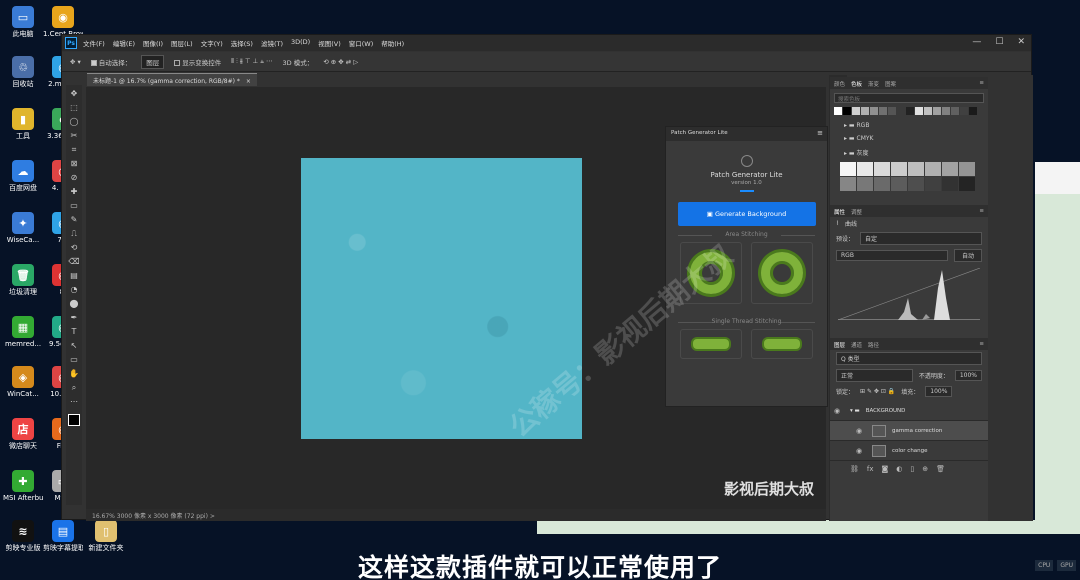 This screenshot has height=580, width=1080. Describe the element at coordinates (839, 345) in the screenshot. I see `panel-tab: 图层` at that location.